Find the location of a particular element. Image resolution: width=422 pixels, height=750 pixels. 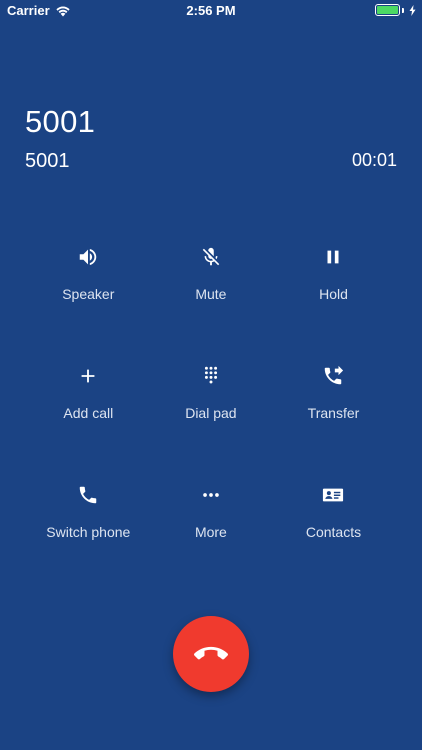

mute-label: Mute is located at coordinates (211, 294).